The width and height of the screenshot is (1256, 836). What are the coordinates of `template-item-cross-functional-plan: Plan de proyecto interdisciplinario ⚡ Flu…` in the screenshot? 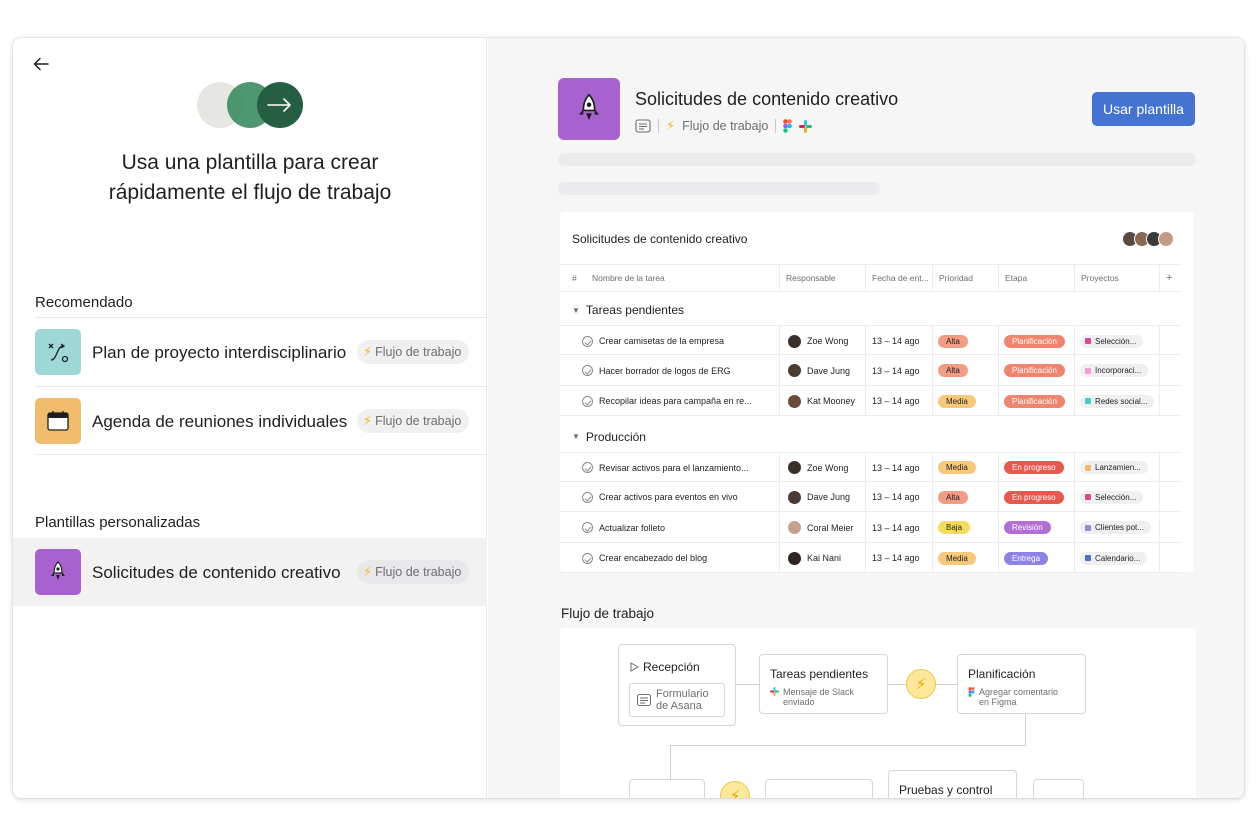 It's located at (250, 352).